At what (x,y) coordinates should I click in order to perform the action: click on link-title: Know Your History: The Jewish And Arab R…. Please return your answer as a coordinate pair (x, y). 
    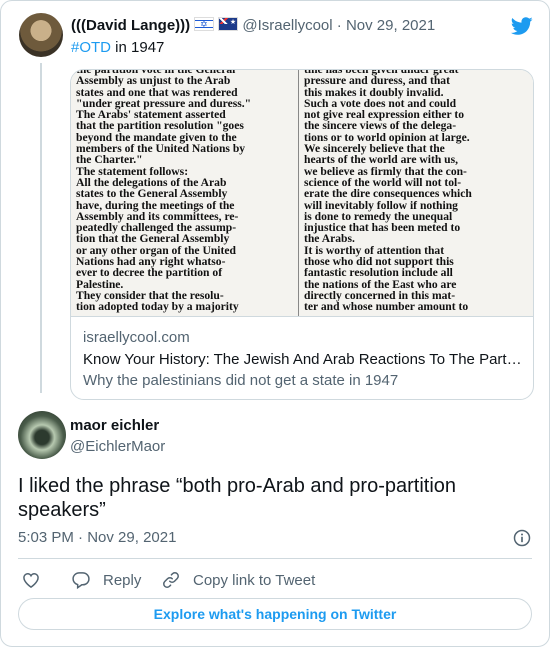
    Looking at the image, I should click on (303, 359).